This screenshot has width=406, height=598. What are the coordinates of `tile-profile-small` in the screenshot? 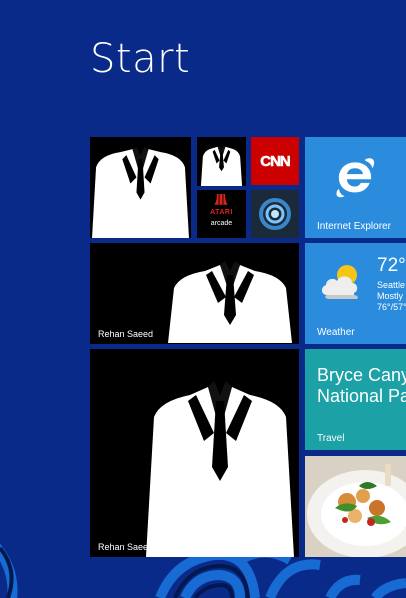 It's located at (221, 161).